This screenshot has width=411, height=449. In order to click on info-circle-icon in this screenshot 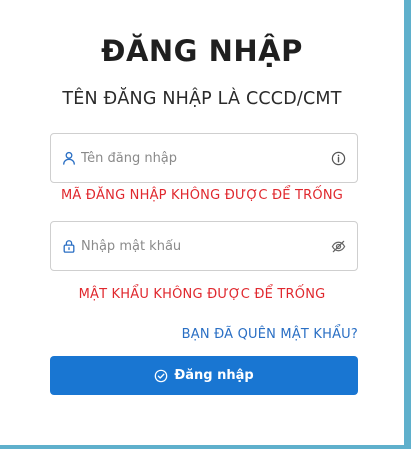, I will do `click(338, 158)`.